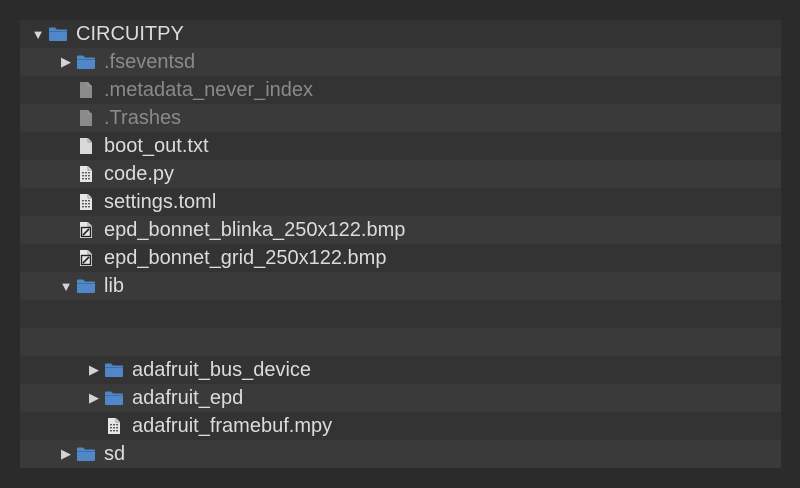 This screenshot has height=488, width=800. I want to click on tree-row: ▶ adafruit_bus_device, so click(400, 370).